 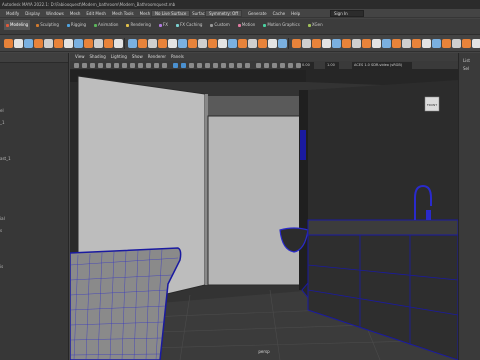 What do you see at coordinates (1, 230) in the screenshot?
I see `outliner-item: s` at bounding box center [1, 230].